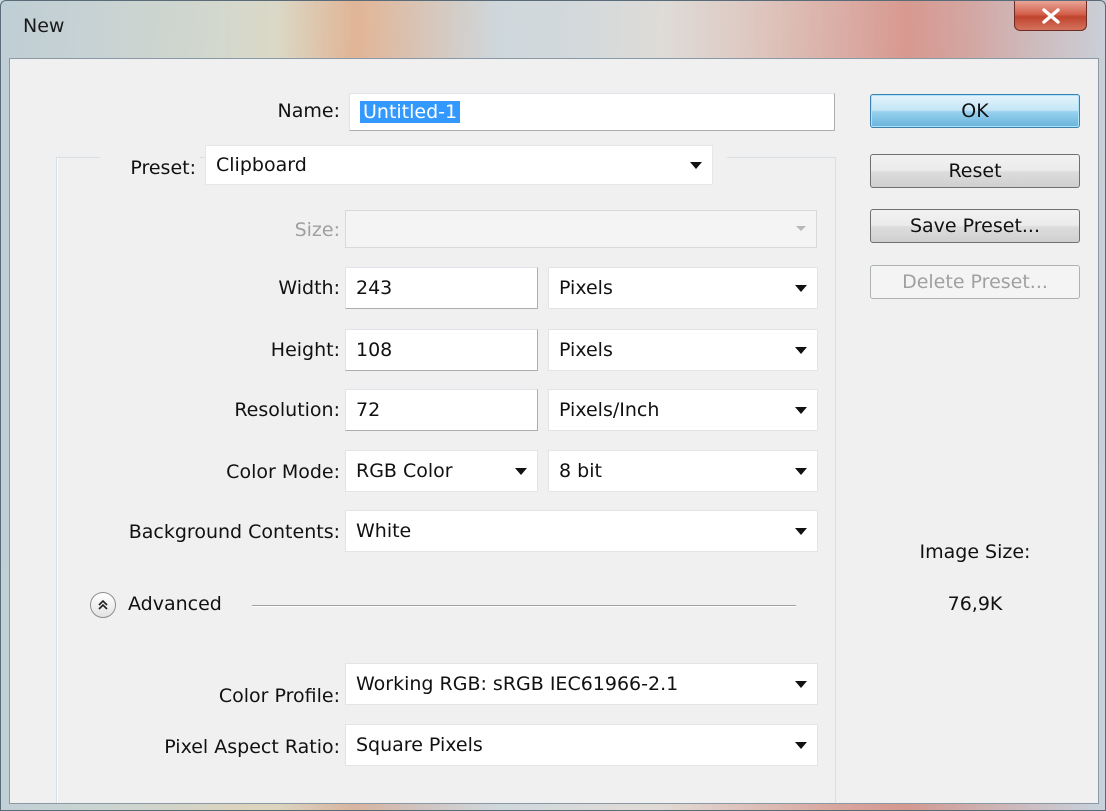 This screenshot has height=811, width=1106. What do you see at coordinates (309, 288) in the screenshot?
I see `width-label: Width:` at bounding box center [309, 288].